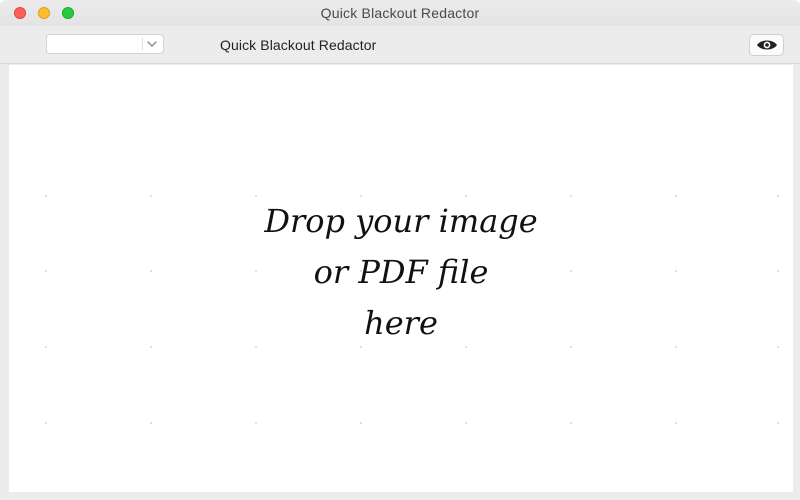  I want to click on toolbar: Quick Blackout Redactor, so click(400, 45).